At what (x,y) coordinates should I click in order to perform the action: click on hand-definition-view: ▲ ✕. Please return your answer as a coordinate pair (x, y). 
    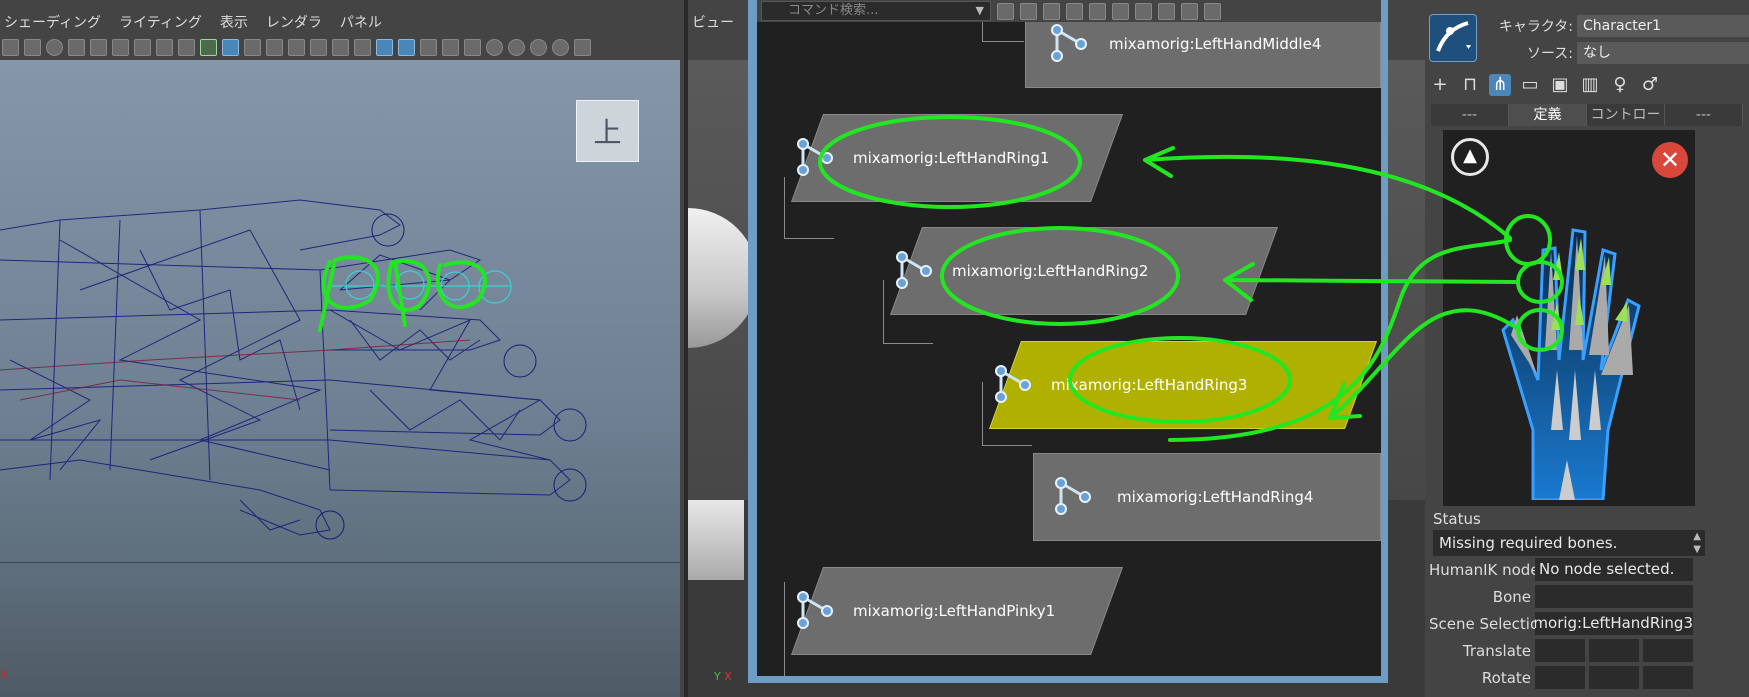
    Looking at the image, I should click on (1569, 318).